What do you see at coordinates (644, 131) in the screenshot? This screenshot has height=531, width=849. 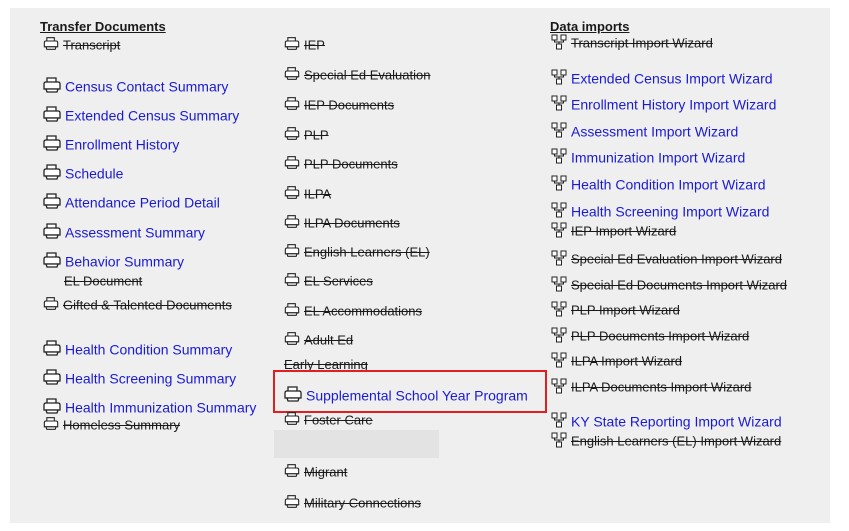 I see `import-wizard-item: Assessment Import Wizard` at bounding box center [644, 131].